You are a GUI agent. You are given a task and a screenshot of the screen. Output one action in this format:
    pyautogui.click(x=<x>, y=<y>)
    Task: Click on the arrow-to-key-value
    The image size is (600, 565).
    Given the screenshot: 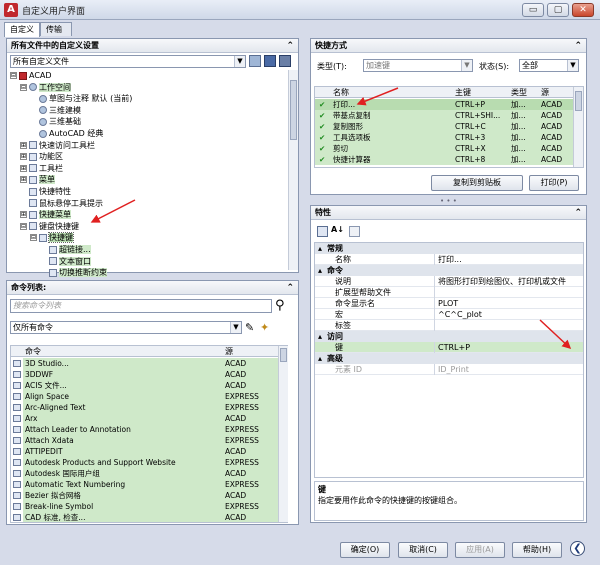 What is the action you would take?
    pyautogui.click(x=555, y=334)
    